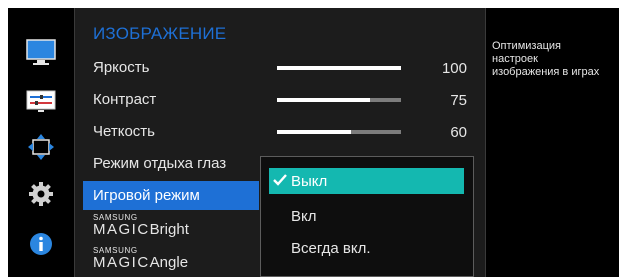 The image size is (619, 277). I want to click on sharpness-value: 60, so click(458, 132).